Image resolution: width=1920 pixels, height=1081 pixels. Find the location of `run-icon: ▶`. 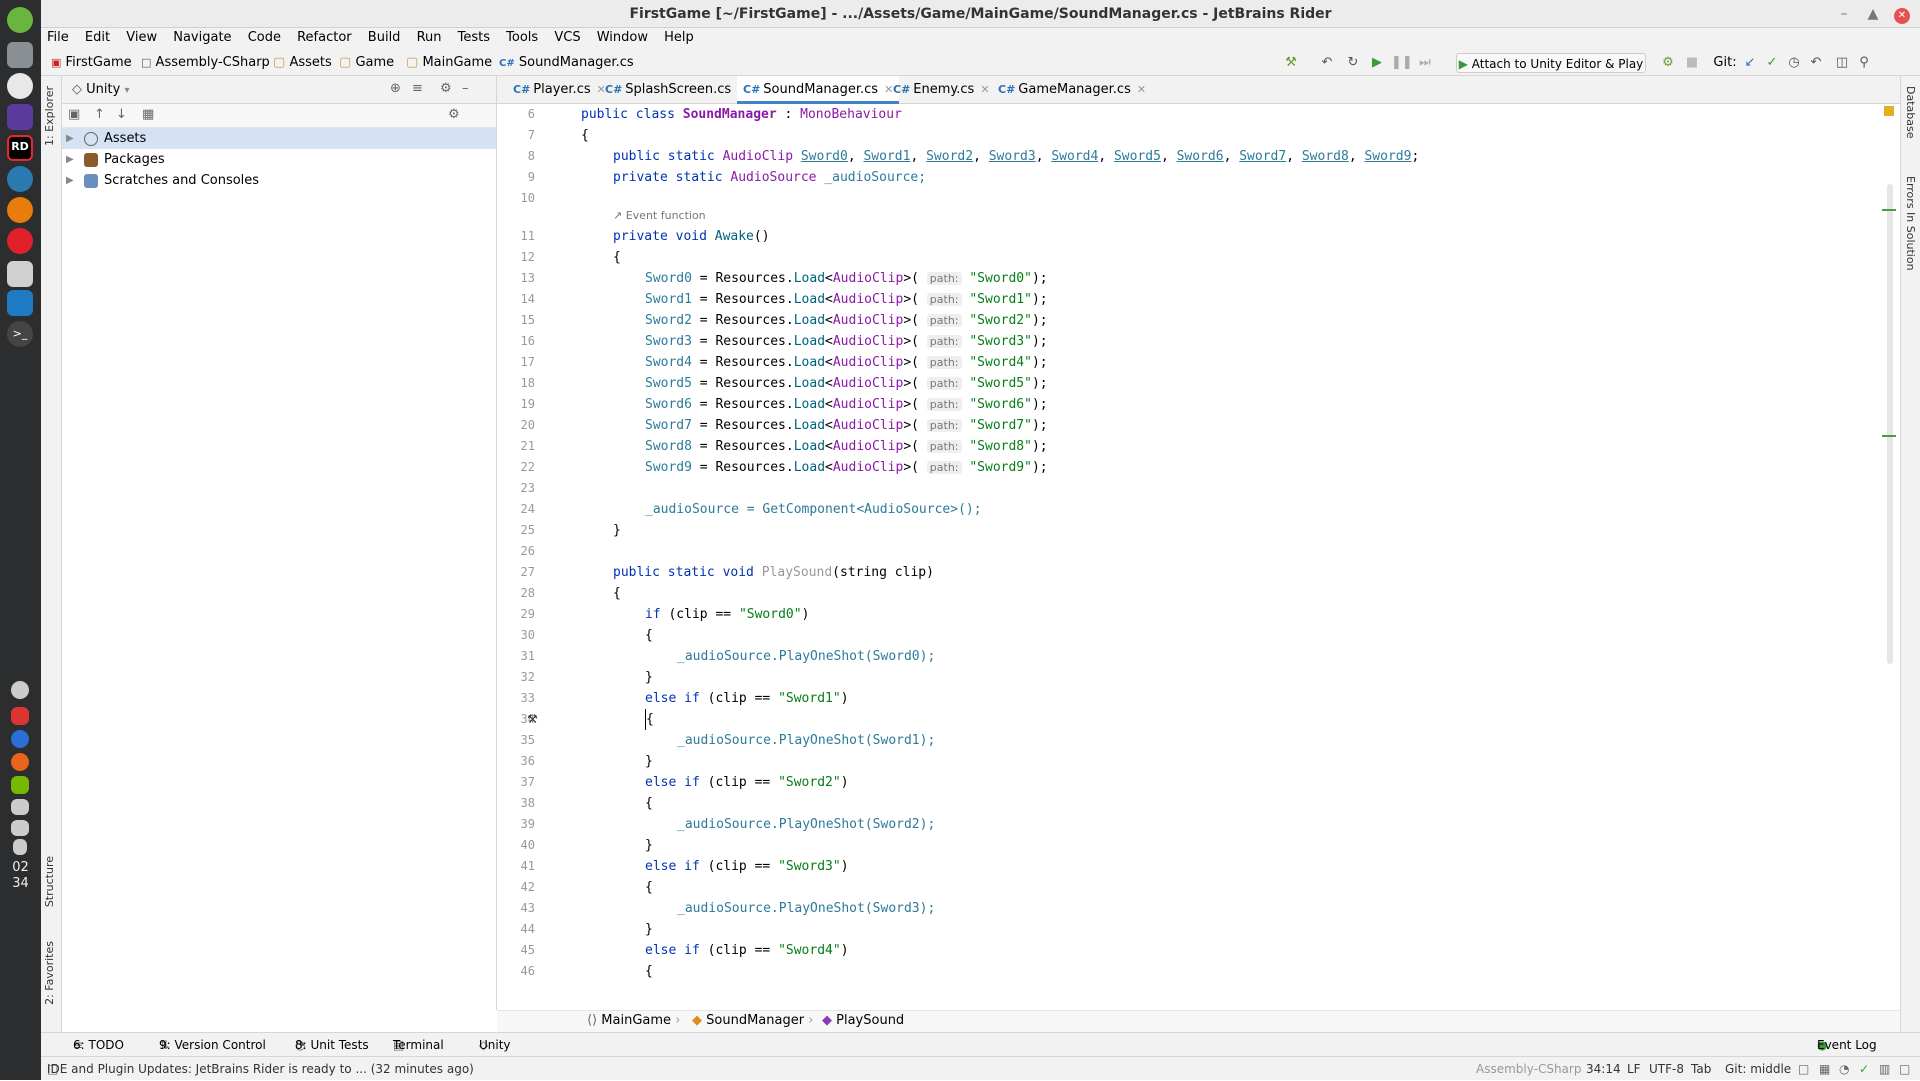

run-icon: ▶ is located at coordinates (1377, 63).